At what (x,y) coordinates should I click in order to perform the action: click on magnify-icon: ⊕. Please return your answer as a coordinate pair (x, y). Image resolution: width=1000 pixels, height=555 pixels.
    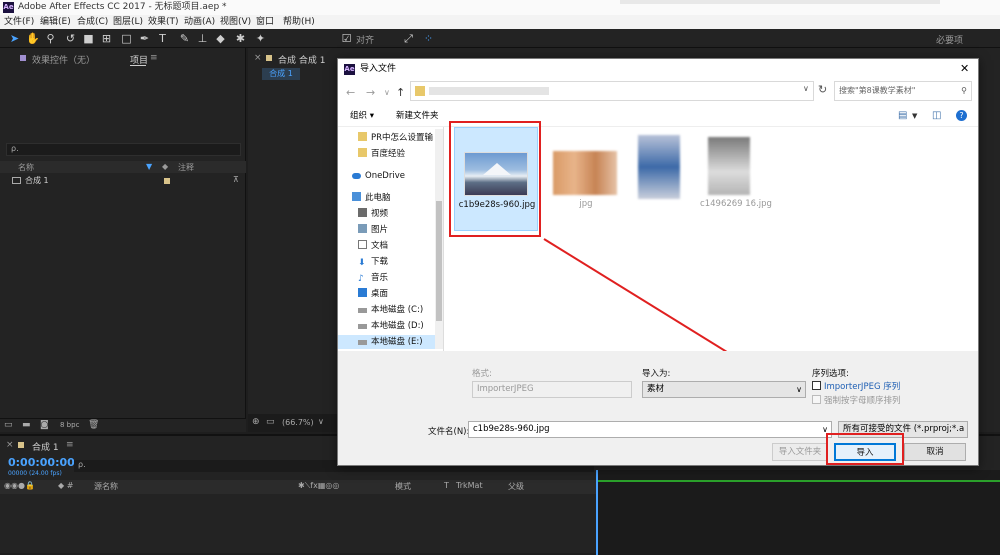
    Looking at the image, I should click on (256, 422).